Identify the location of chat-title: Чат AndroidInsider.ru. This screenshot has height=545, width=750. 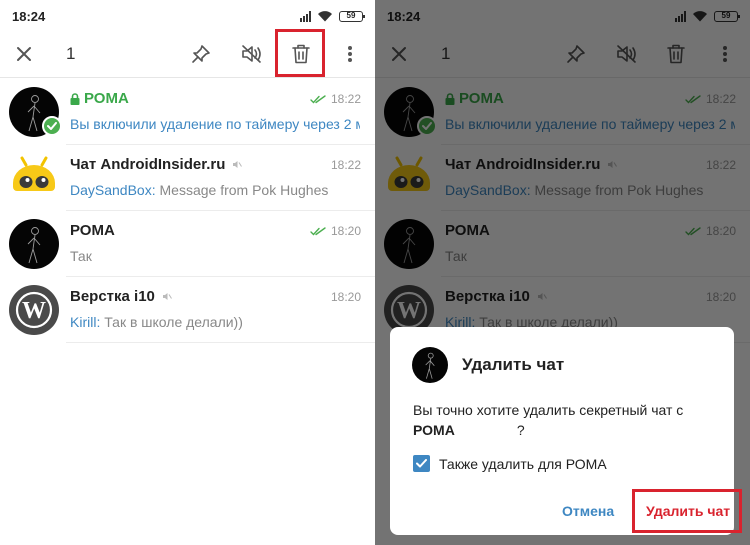
(156, 164).